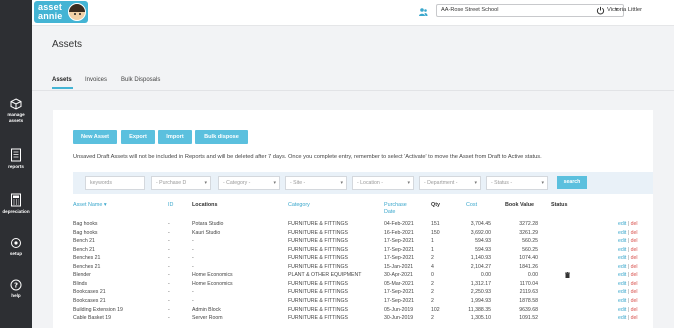  What do you see at coordinates (395, 205) in the screenshot?
I see `column-header-label: Purchase` at bounding box center [395, 205].